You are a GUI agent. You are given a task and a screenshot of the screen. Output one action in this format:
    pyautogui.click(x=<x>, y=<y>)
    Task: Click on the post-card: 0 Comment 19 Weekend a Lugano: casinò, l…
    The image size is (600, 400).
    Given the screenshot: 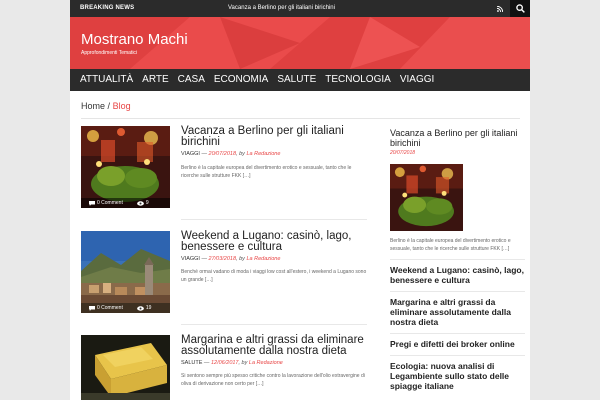 What is the action you would take?
    pyautogui.click(x=224, y=277)
    